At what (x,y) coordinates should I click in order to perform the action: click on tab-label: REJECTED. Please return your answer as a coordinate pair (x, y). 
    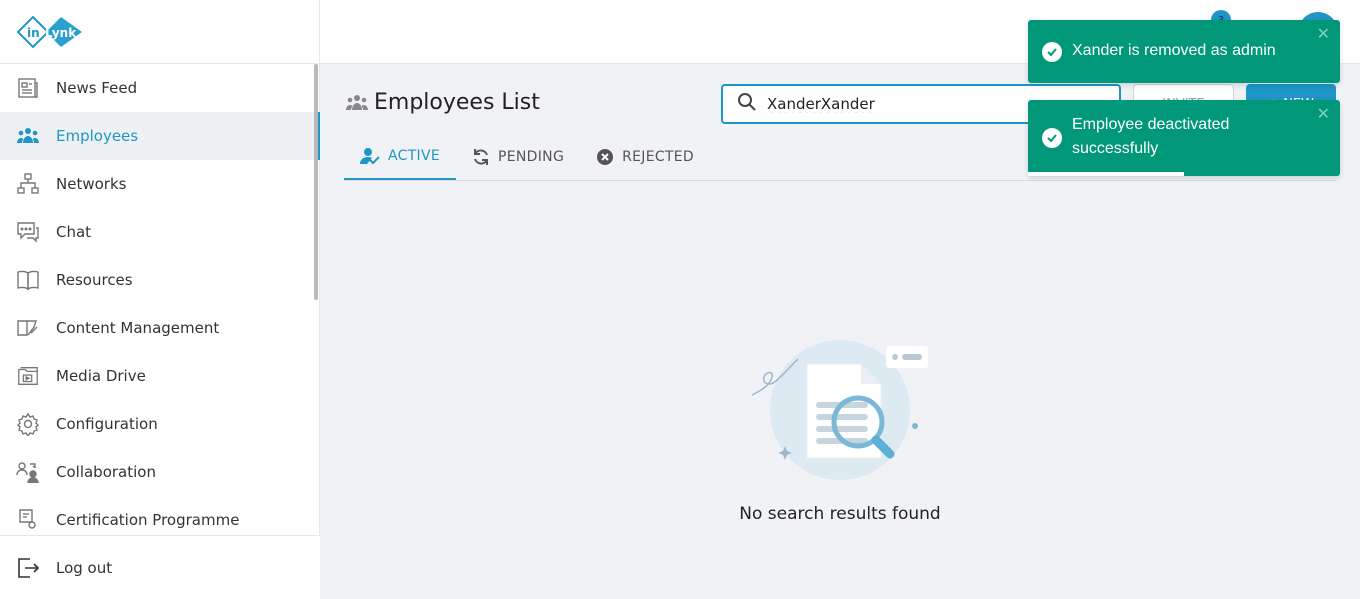
    Looking at the image, I should click on (658, 157).